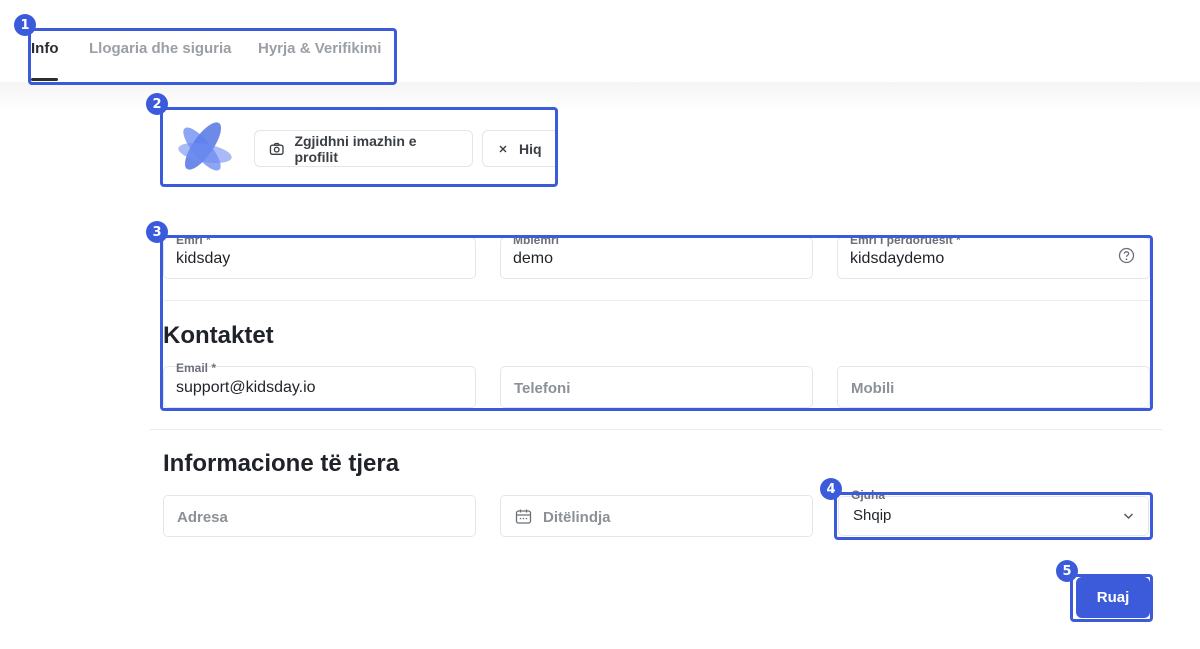 Image resolution: width=1200 pixels, height=649 pixels. What do you see at coordinates (218, 335) in the screenshot?
I see `contacts-title: Kontaktet` at bounding box center [218, 335].